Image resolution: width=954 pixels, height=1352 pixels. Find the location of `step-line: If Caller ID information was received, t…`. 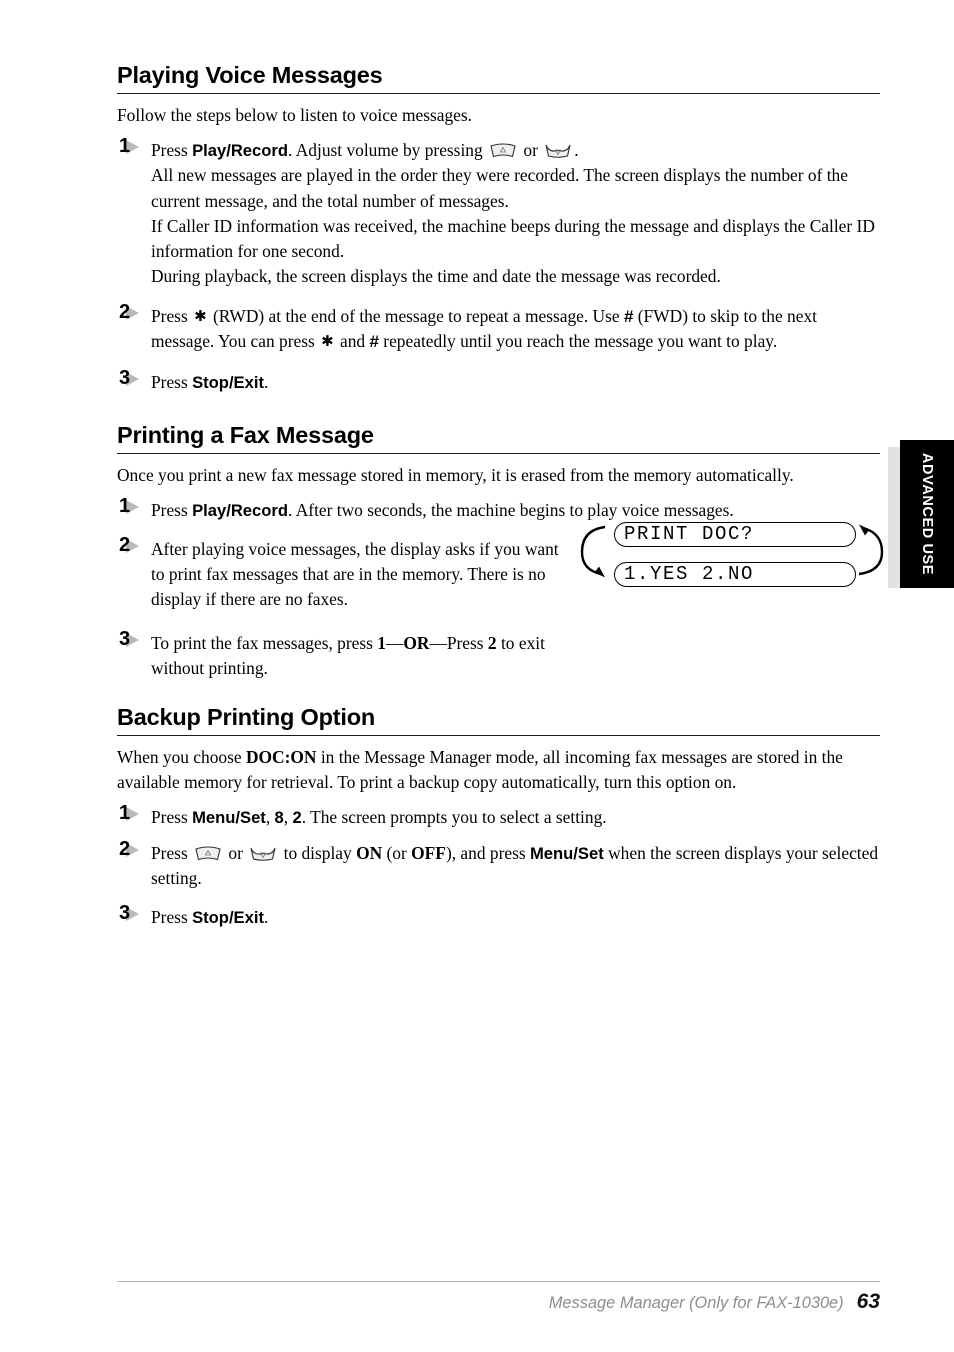

step-line: If Caller ID information was received, t… is located at coordinates (513, 238).